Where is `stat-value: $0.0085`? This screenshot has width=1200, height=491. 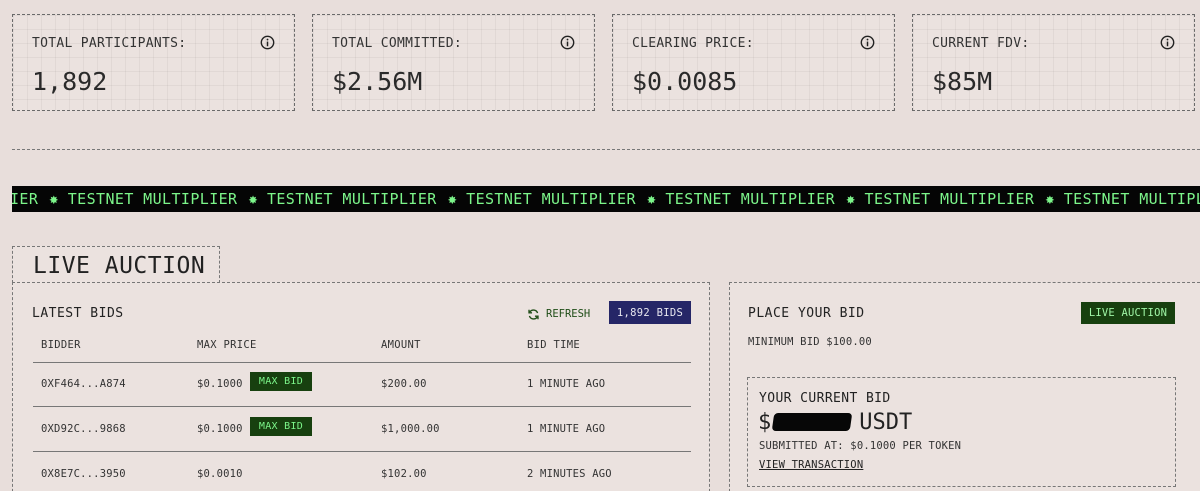
stat-value: $0.0085 is located at coordinates (685, 81).